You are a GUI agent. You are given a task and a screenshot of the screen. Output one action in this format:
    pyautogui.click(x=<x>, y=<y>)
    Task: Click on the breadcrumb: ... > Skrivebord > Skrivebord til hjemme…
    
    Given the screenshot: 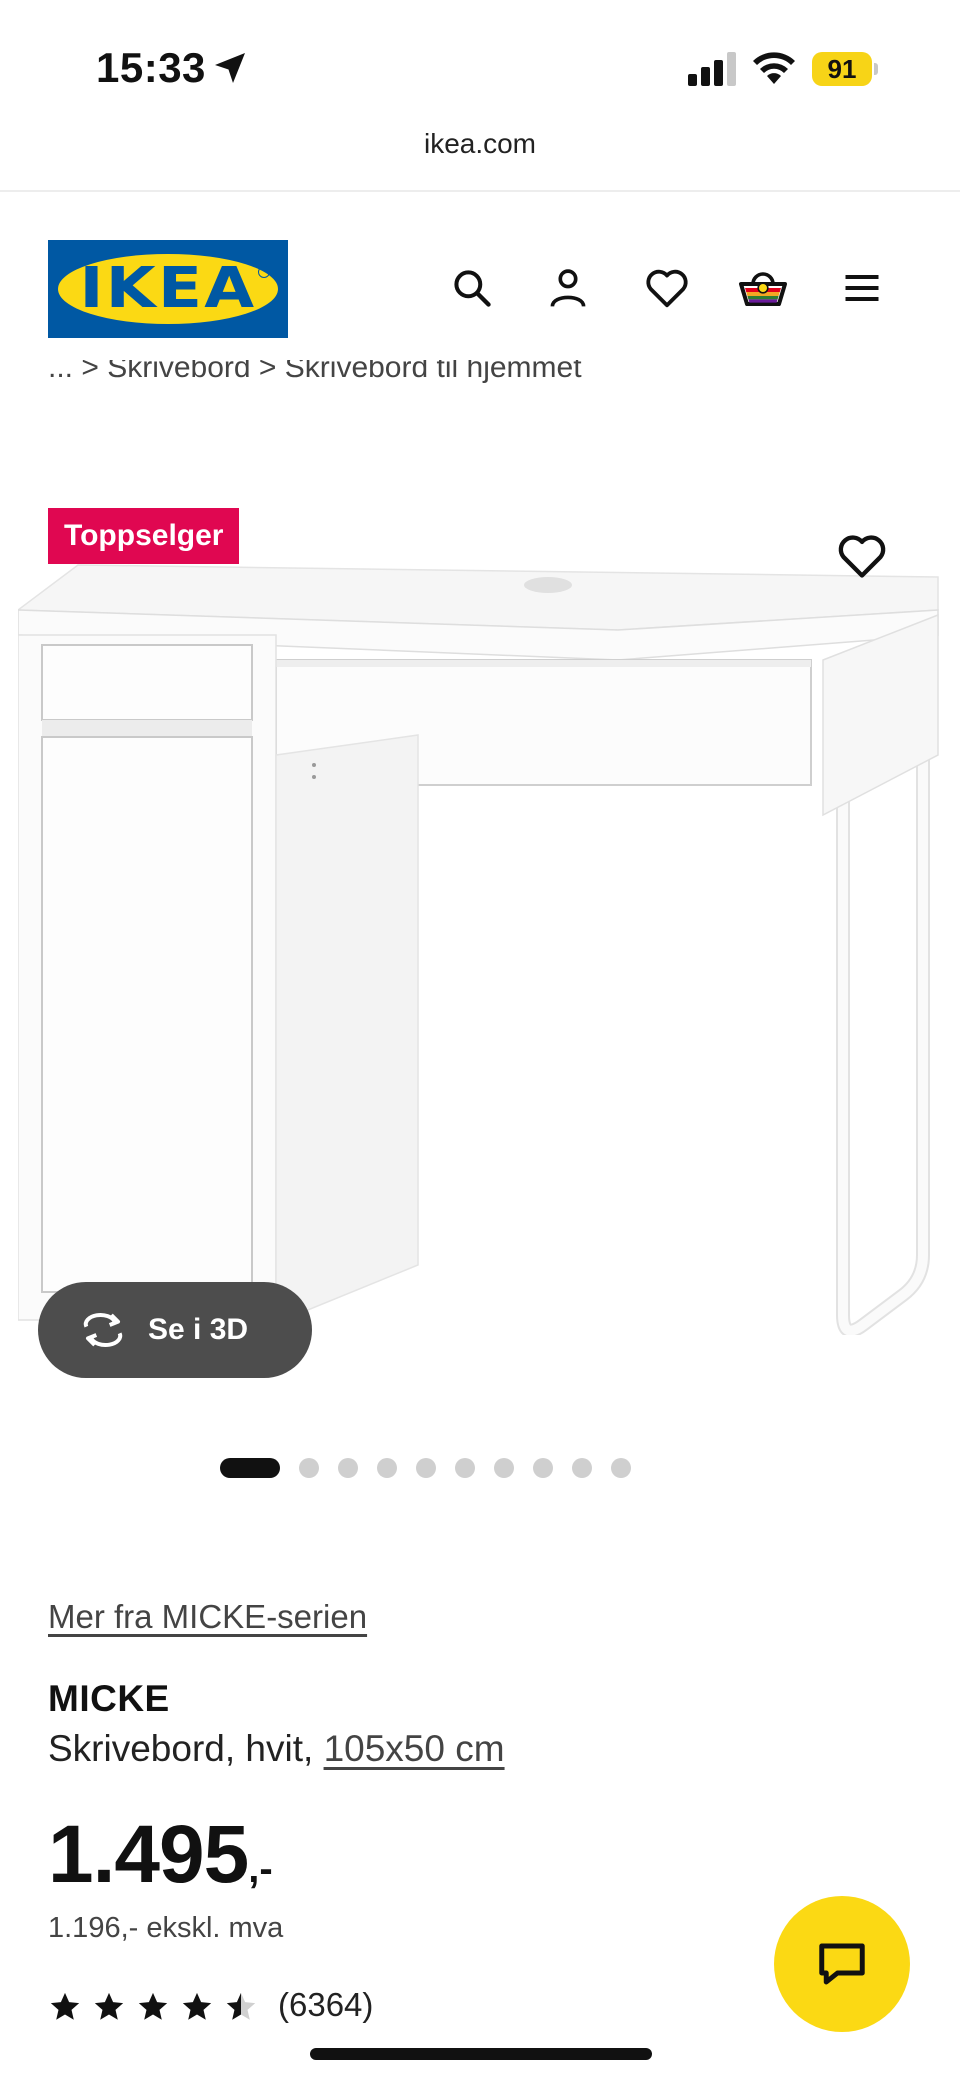 What is the action you would take?
    pyautogui.click(x=315, y=377)
    